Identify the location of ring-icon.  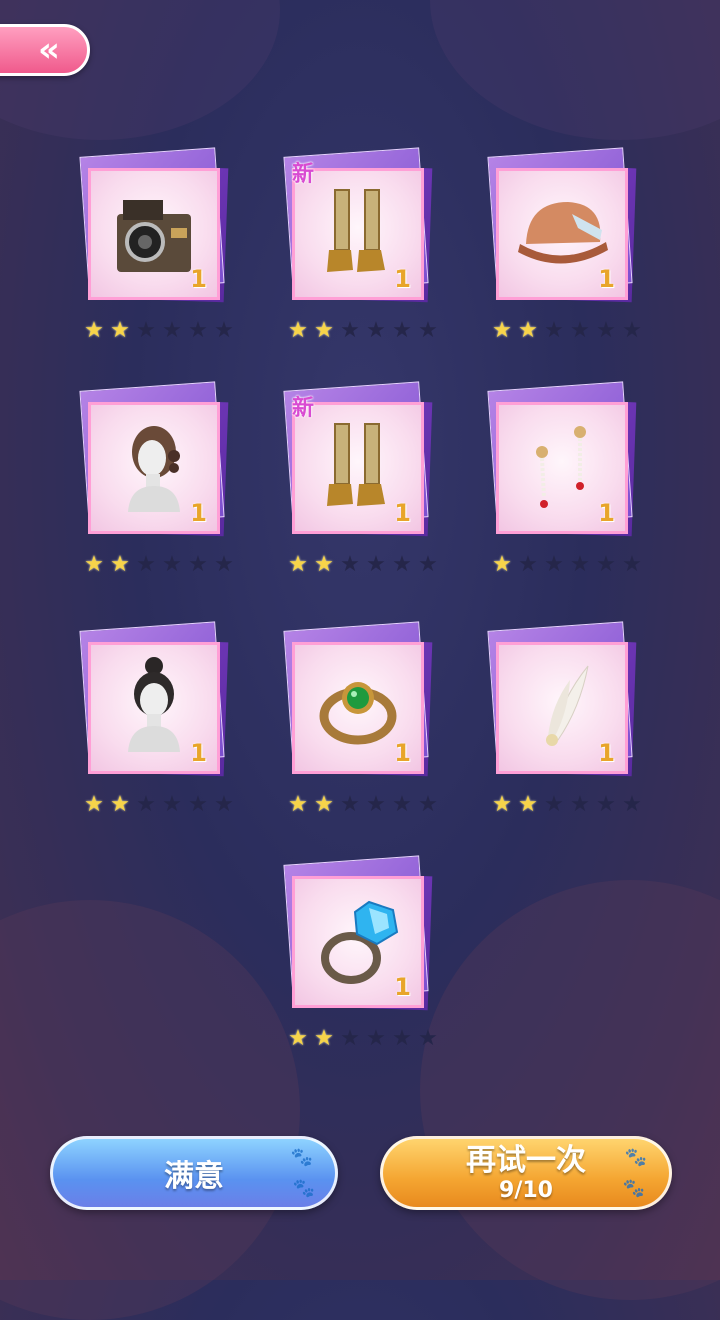
(360, 942).